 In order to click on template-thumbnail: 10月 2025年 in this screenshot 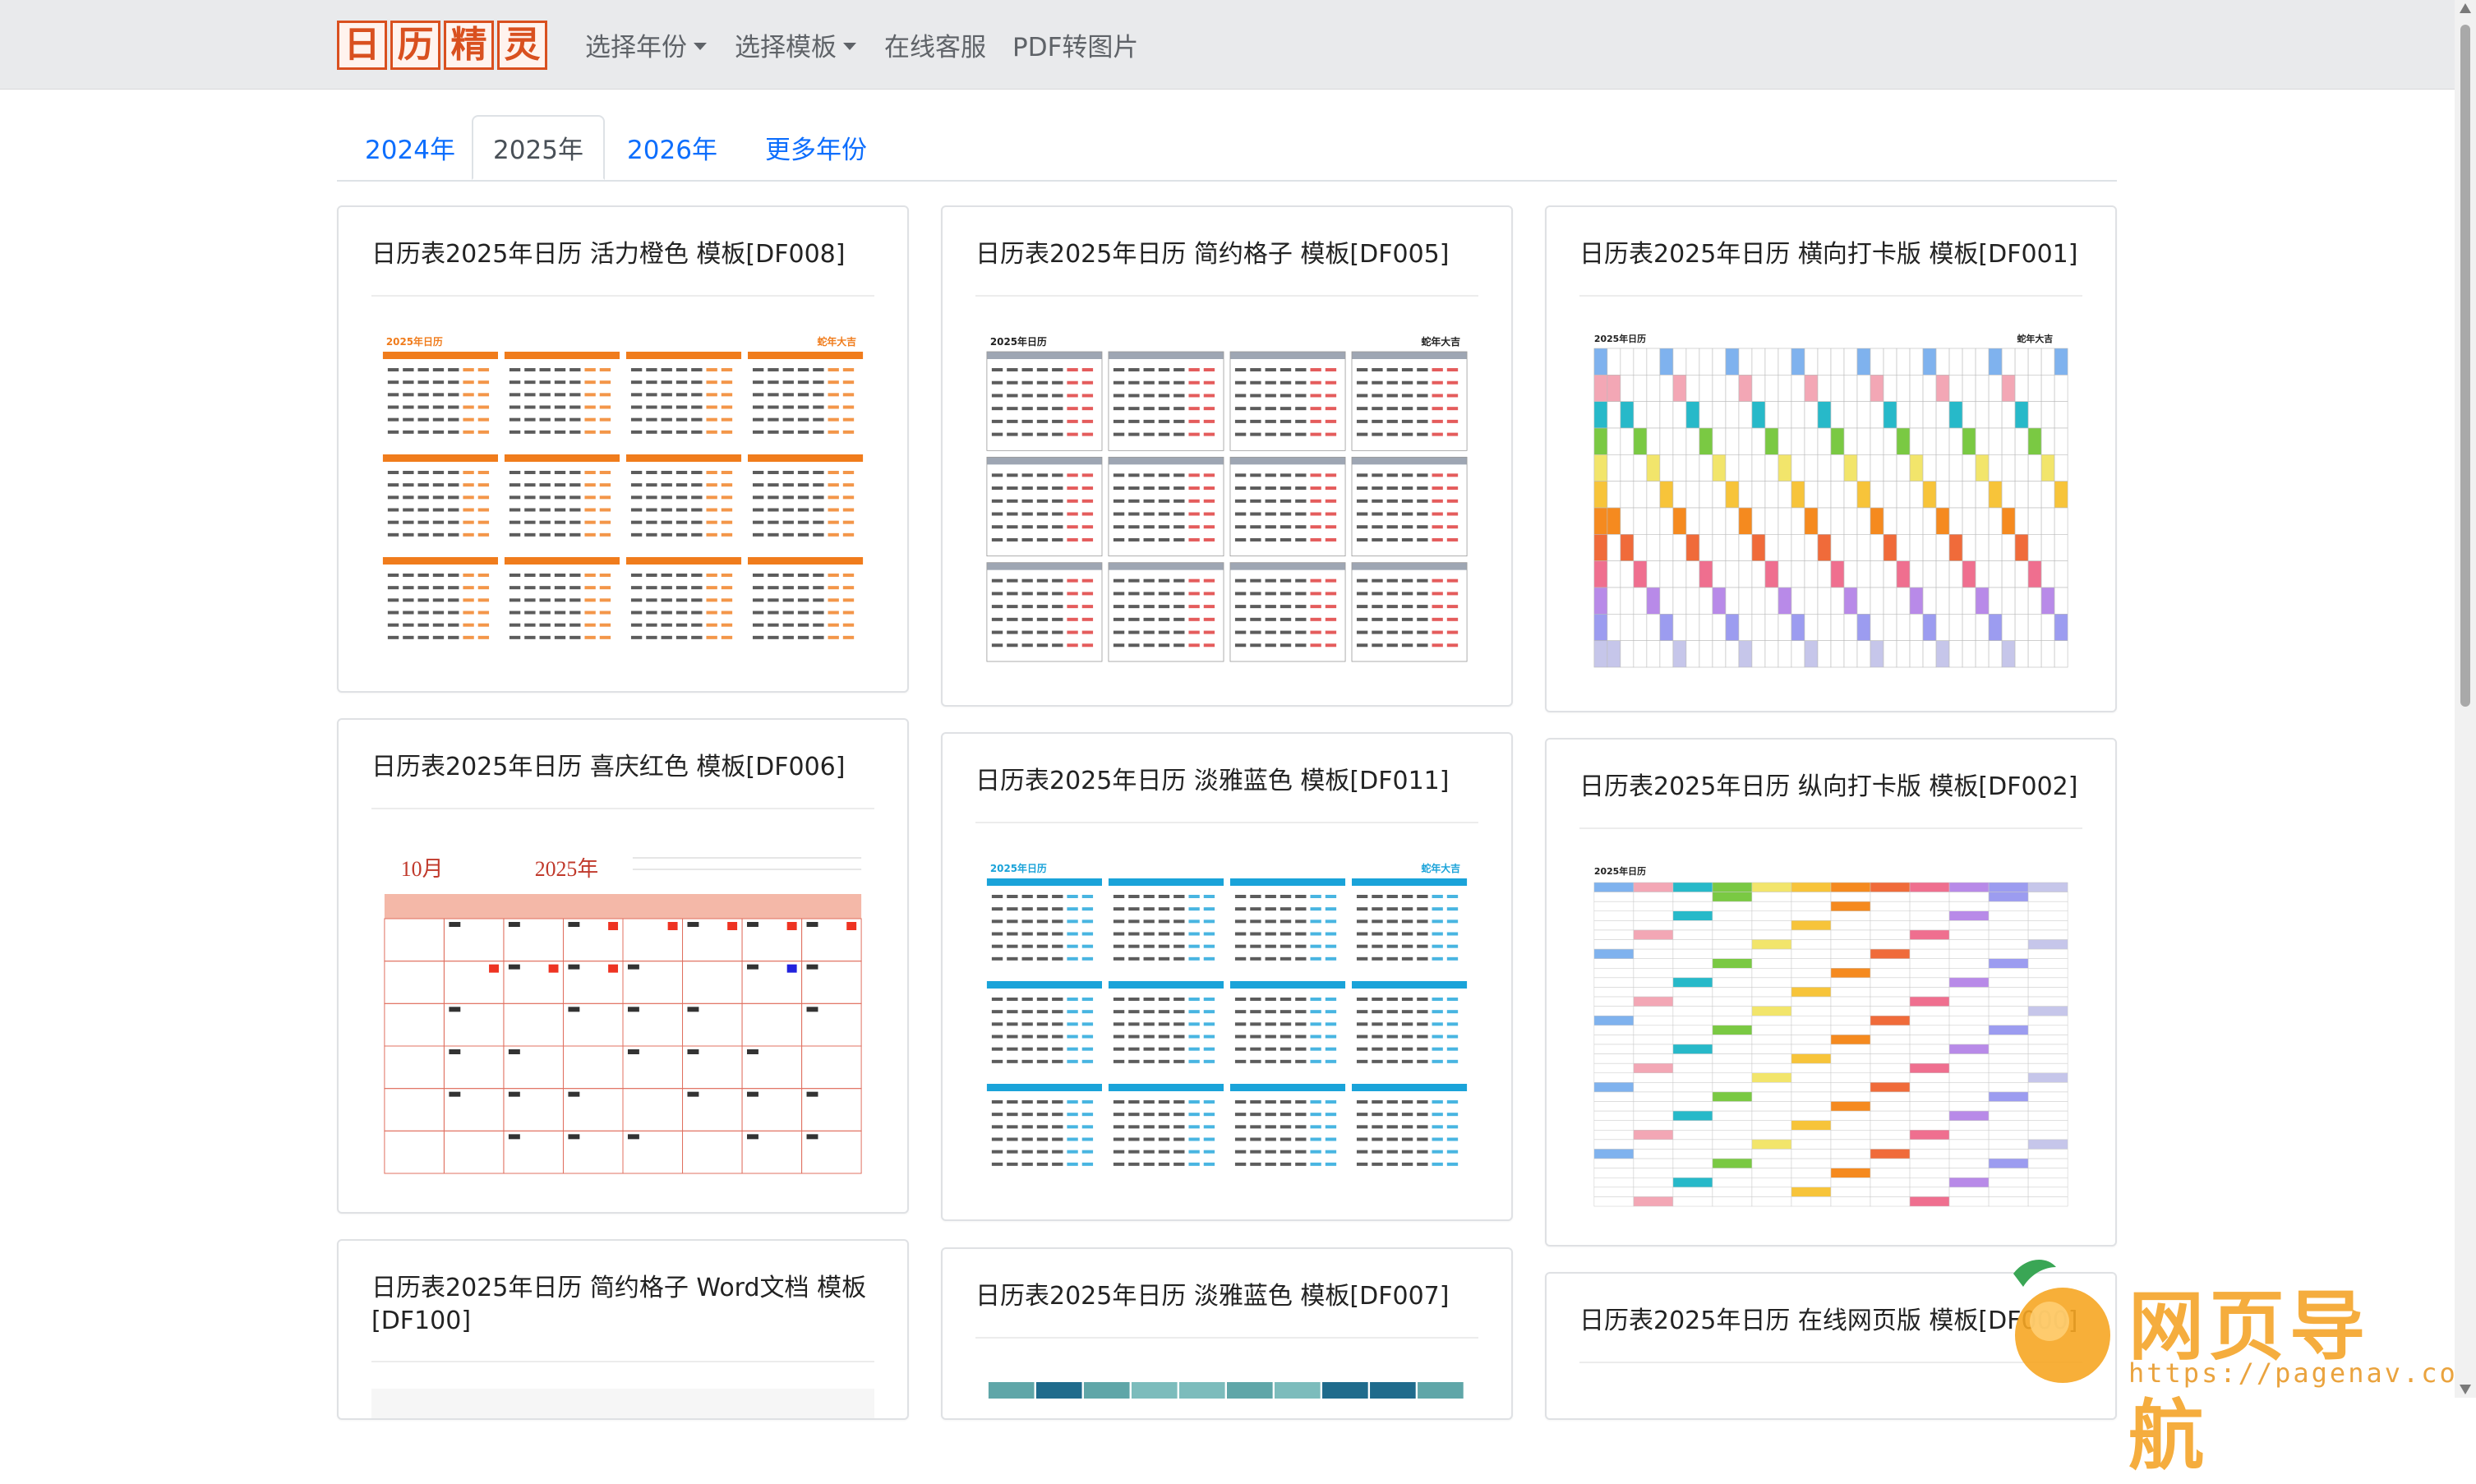, I will do `click(622, 1011)`.